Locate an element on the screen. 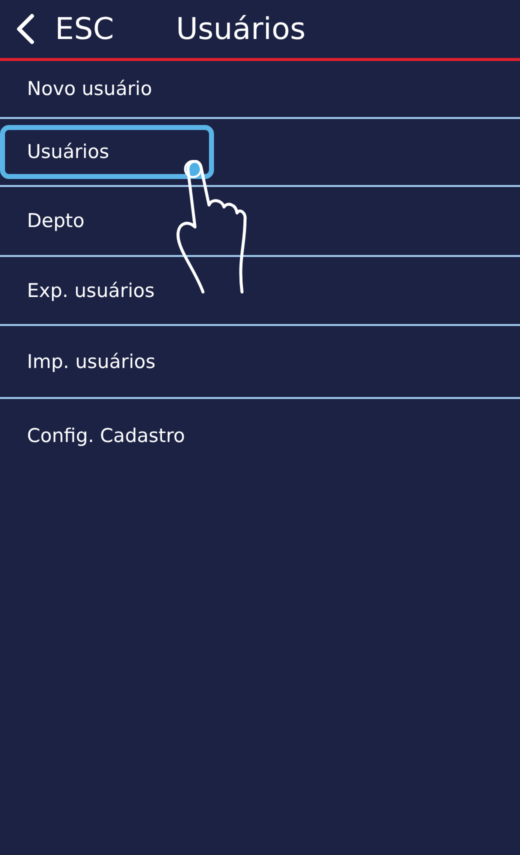  back-icon is located at coordinates (25, 29).